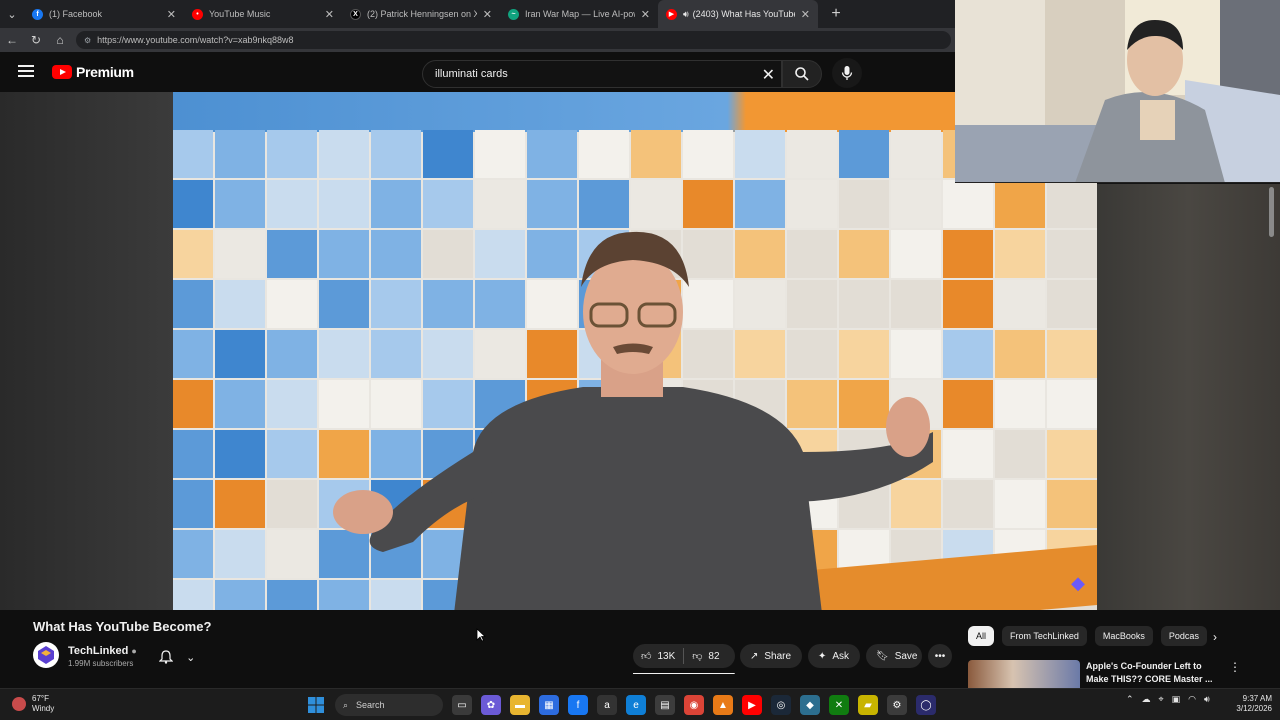 The image size is (1280, 720). I want to click on tray-volume-icon: 🔊︎, so click(1207, 699).